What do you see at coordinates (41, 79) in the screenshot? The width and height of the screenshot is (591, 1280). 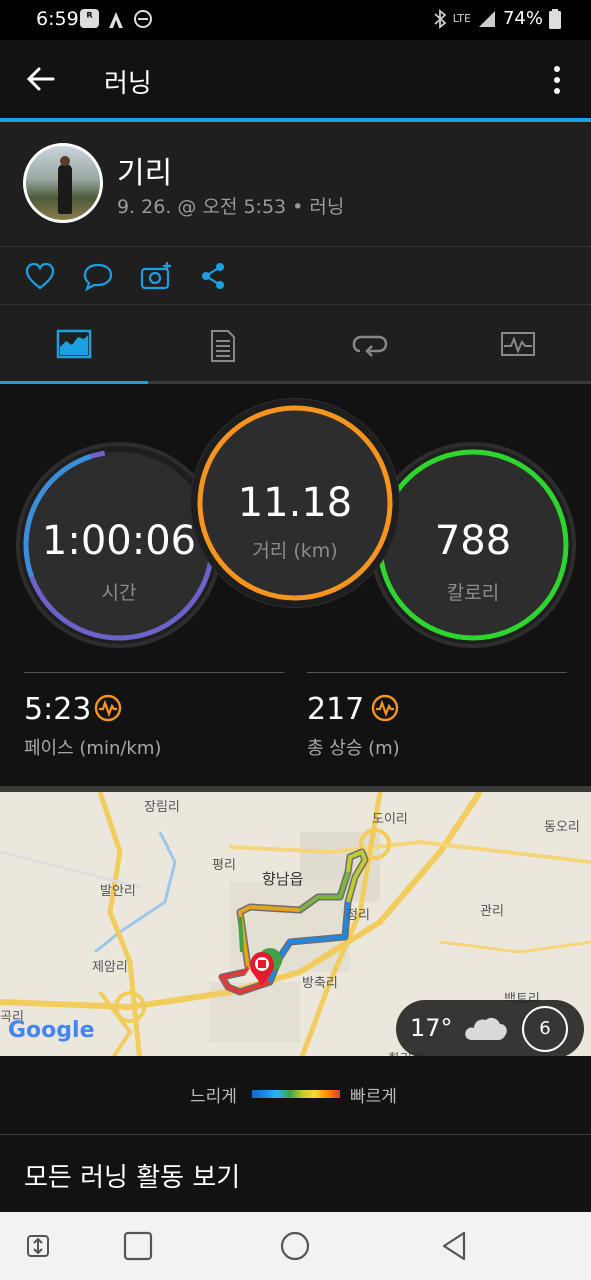 I see `back-arrow-icon` at bounding box center [41, 79].